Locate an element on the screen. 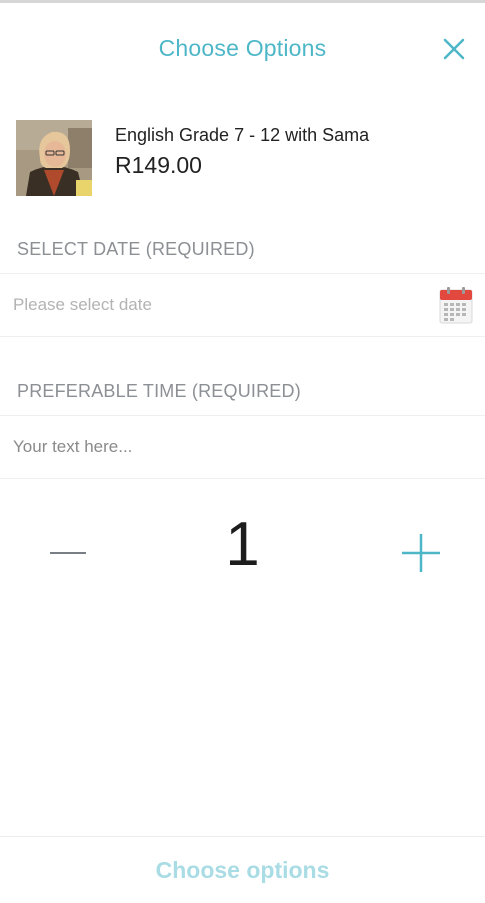  time-field is located at coordinates (242, 447).